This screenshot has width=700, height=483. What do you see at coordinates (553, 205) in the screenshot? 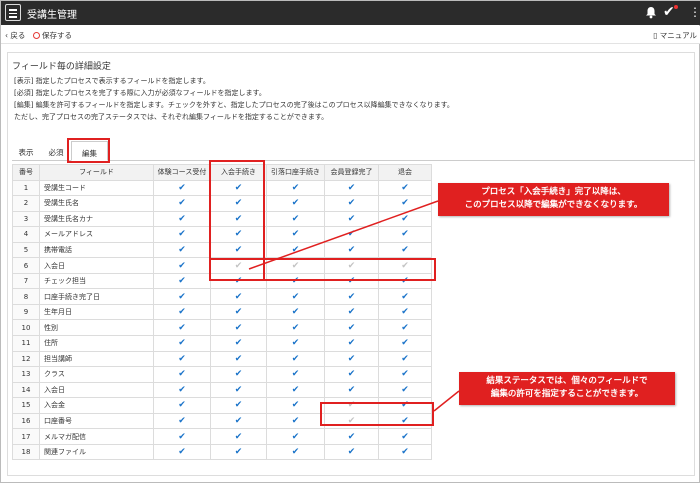
I see `callout-text: このプロセス以降で編集ができなくなります。` at bounding box center [553, 205].